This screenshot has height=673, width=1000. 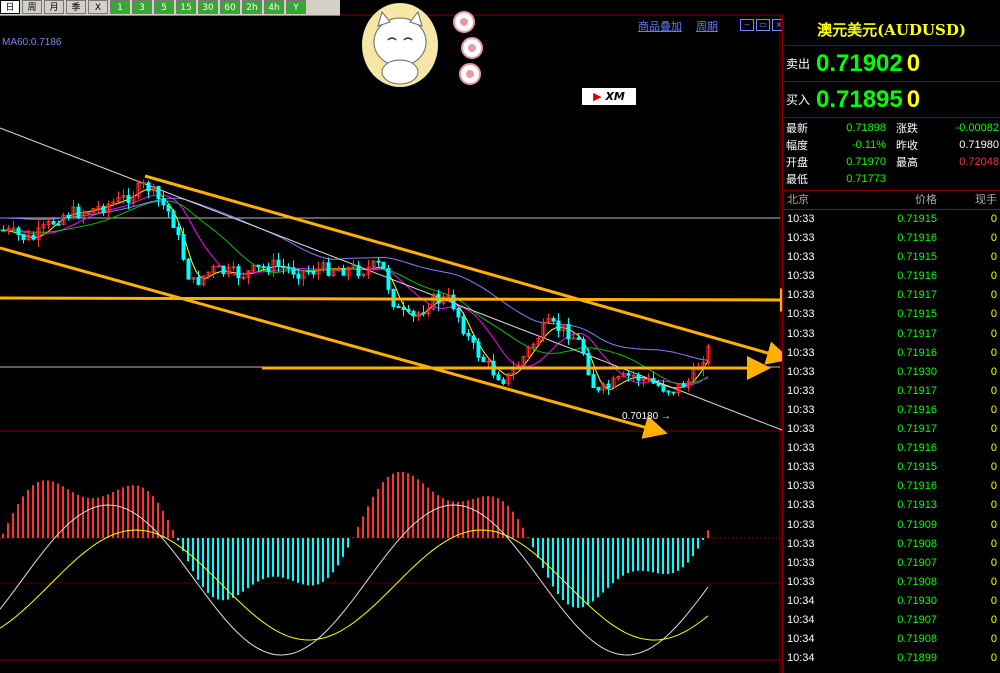 What do you see at coordinates (54, 7) in the screenshot?
I see `period-button: 月` at bounding box center [54, 7].